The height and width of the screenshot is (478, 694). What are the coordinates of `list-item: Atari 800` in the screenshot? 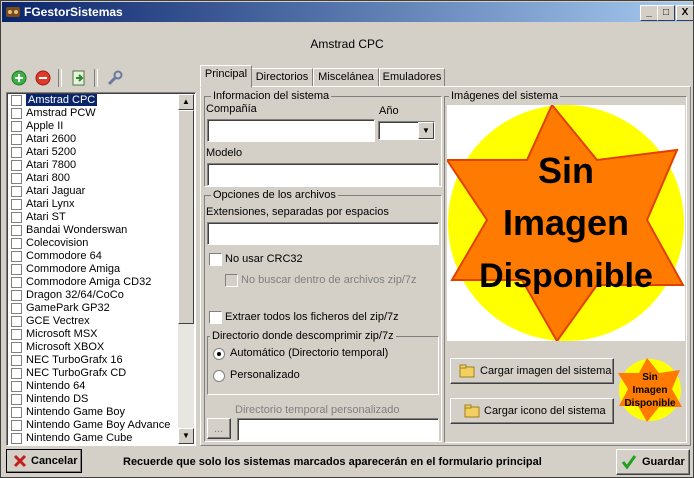 It's located at (93, 178).